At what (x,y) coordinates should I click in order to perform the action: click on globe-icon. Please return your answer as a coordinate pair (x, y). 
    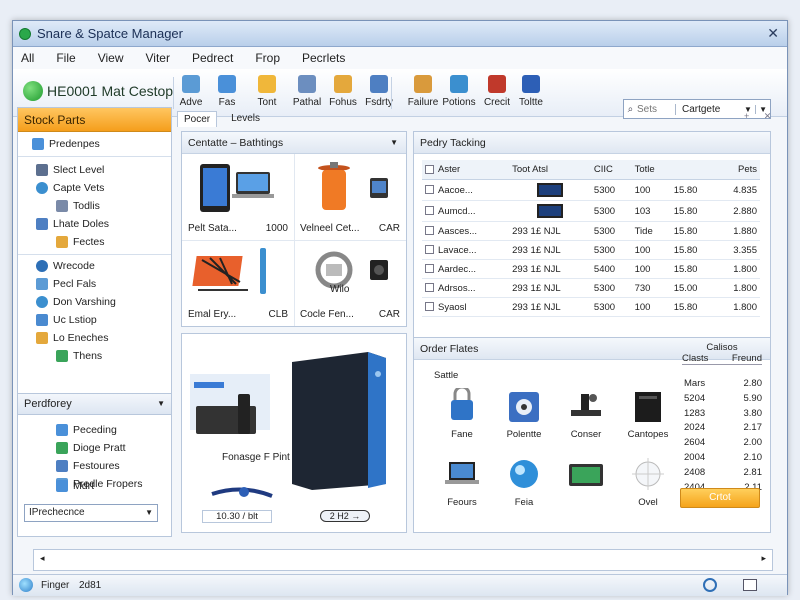
    Looking at the image, I should click on (42, 302).